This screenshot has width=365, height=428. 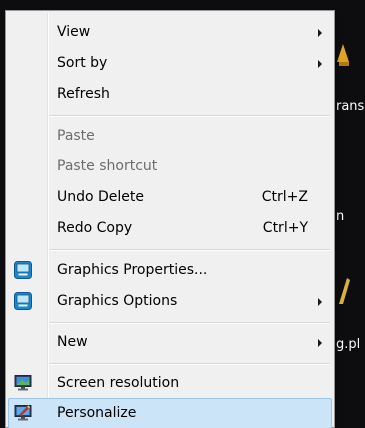 I want to click on menu-item-paste-shortcut: Paste shortcut, so click(x=170, y=166).